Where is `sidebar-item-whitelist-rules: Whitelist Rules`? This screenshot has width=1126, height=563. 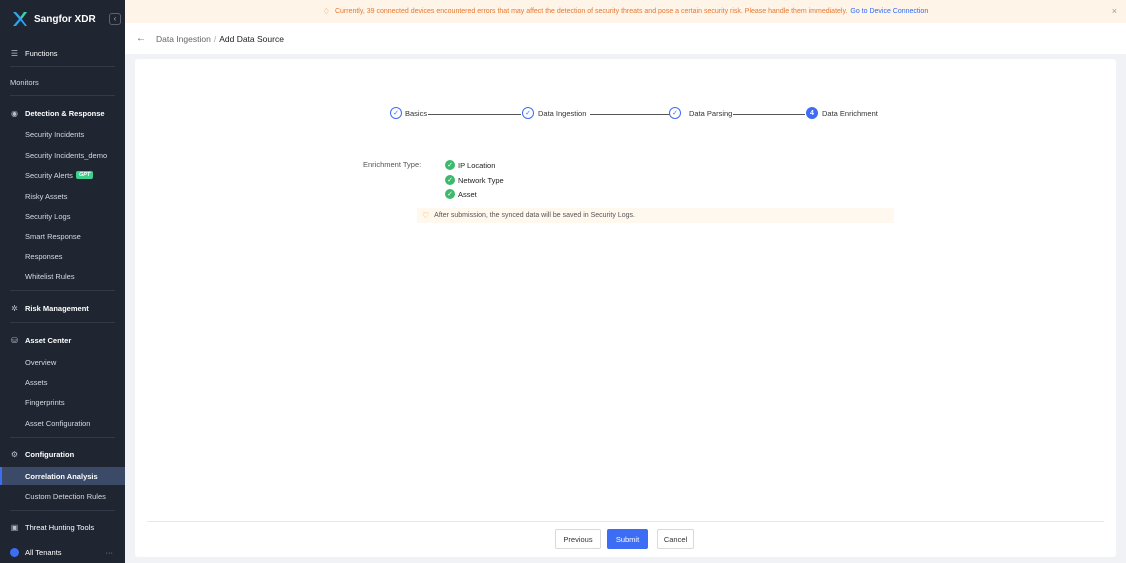 sidebar-item-whitelist-rules: Whitelist Rules is located at coordinates (62, 276).